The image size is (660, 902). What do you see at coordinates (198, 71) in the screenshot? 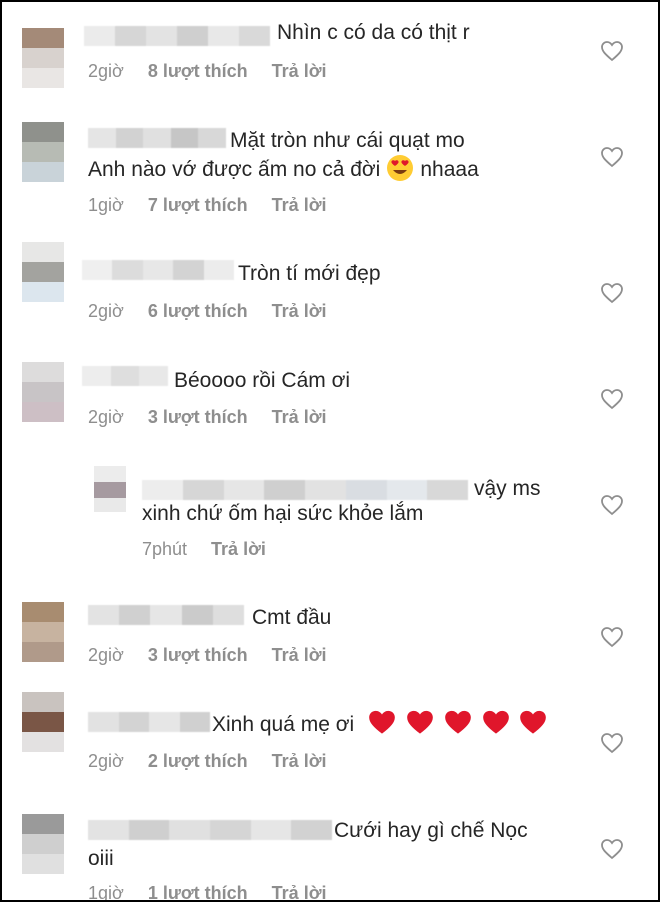
I see `likes-count: 8 lượt thích` at bounding box center [198, 71].